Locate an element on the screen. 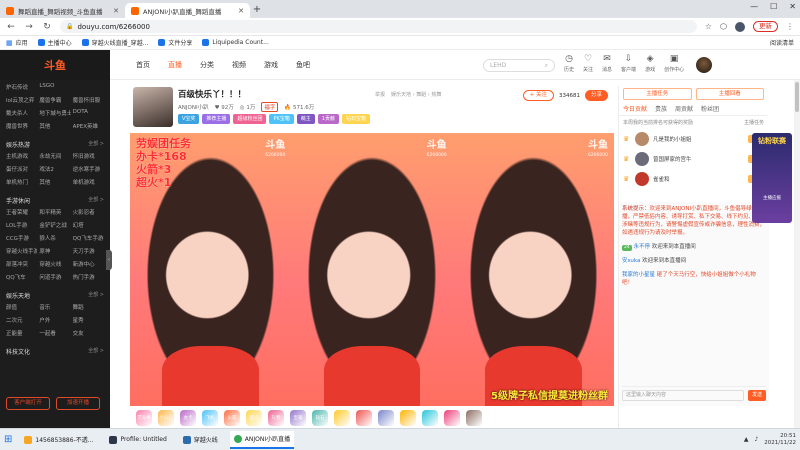  sidebar-category-item: 星秀 is located at coordinates (88, 320).